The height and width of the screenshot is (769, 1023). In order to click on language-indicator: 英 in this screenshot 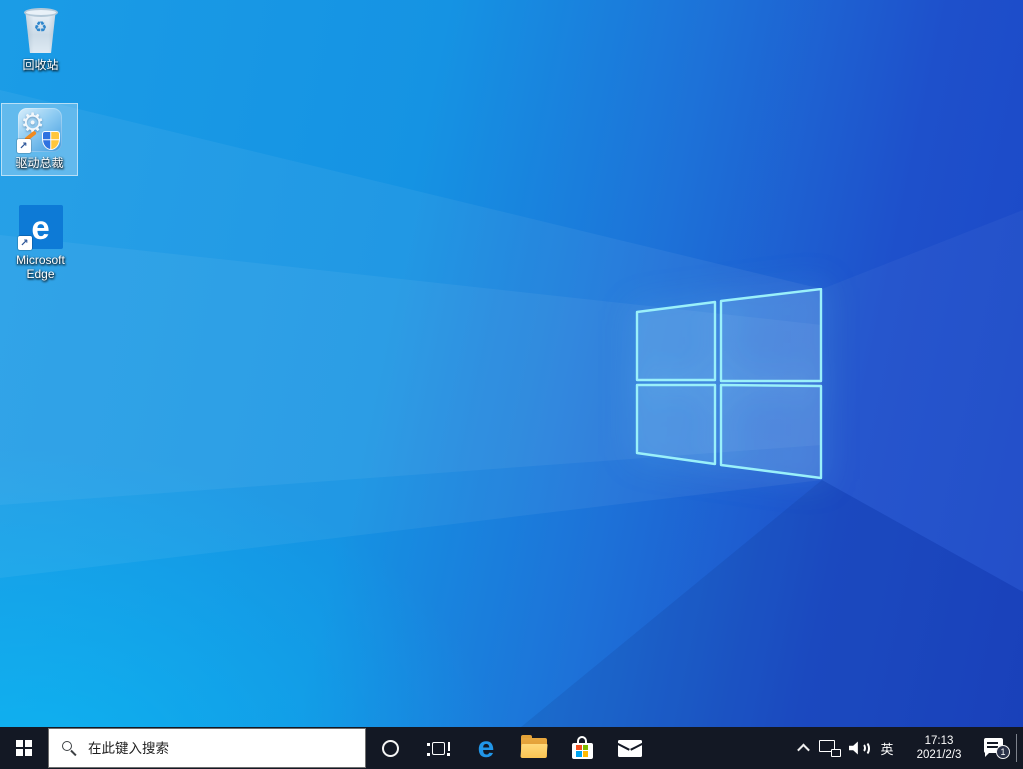, I will do `click(887, 748)`.